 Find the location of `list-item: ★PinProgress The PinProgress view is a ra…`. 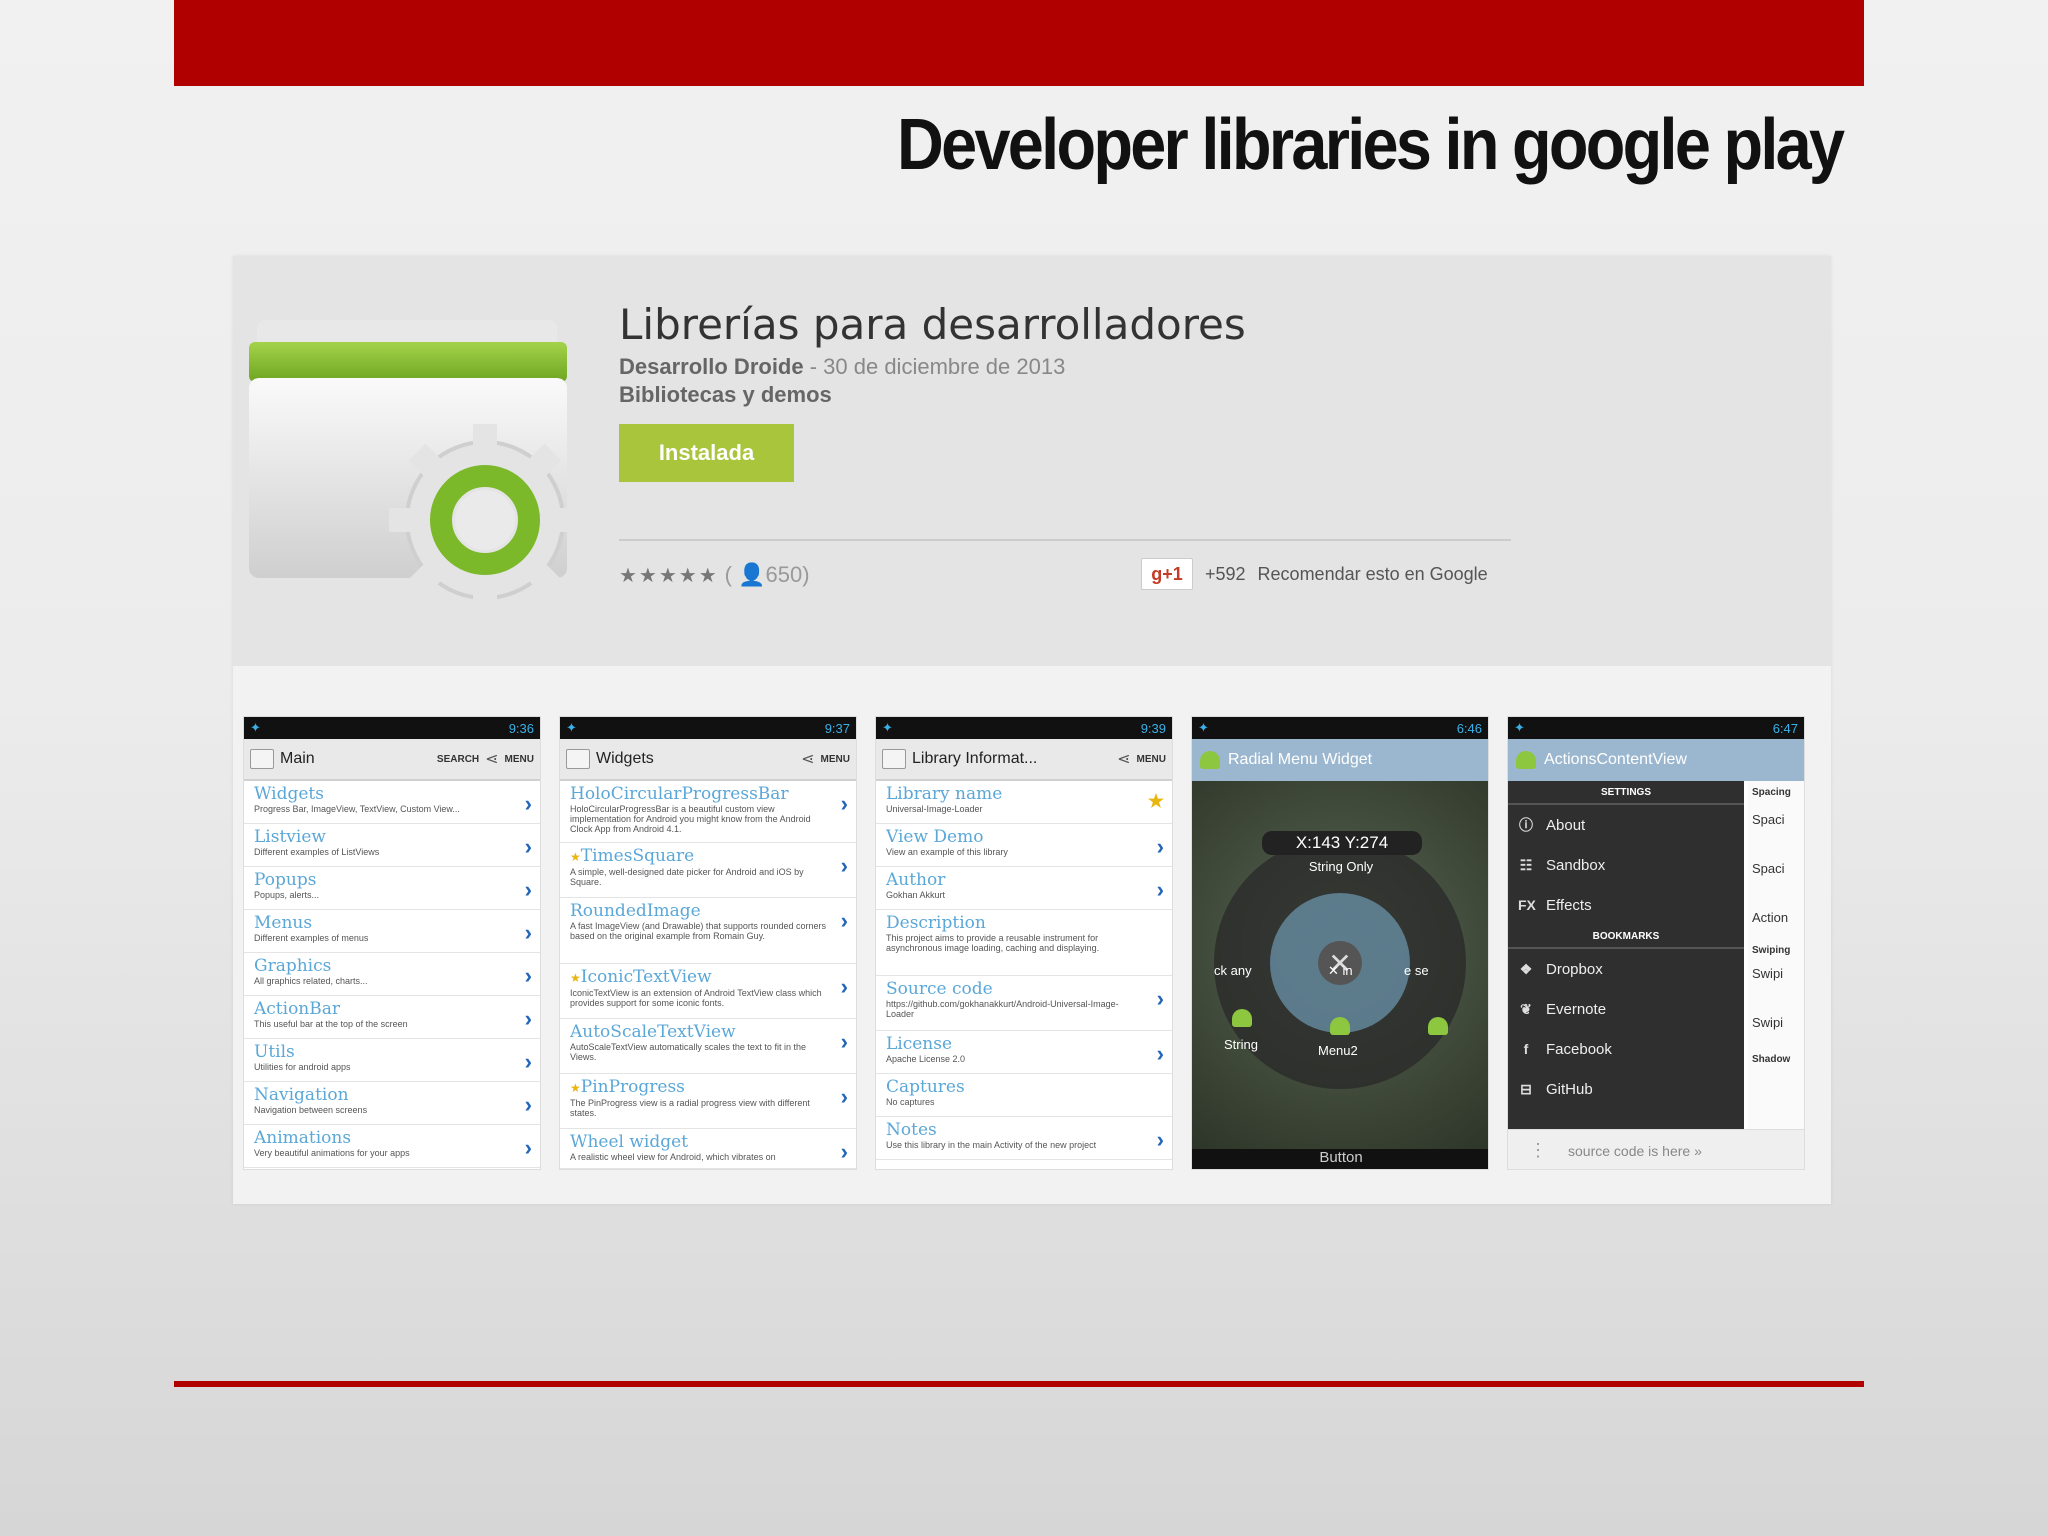

list-item: ★PinProgress The PinProgress view is a ra… is located at coordinates (708, 1101).